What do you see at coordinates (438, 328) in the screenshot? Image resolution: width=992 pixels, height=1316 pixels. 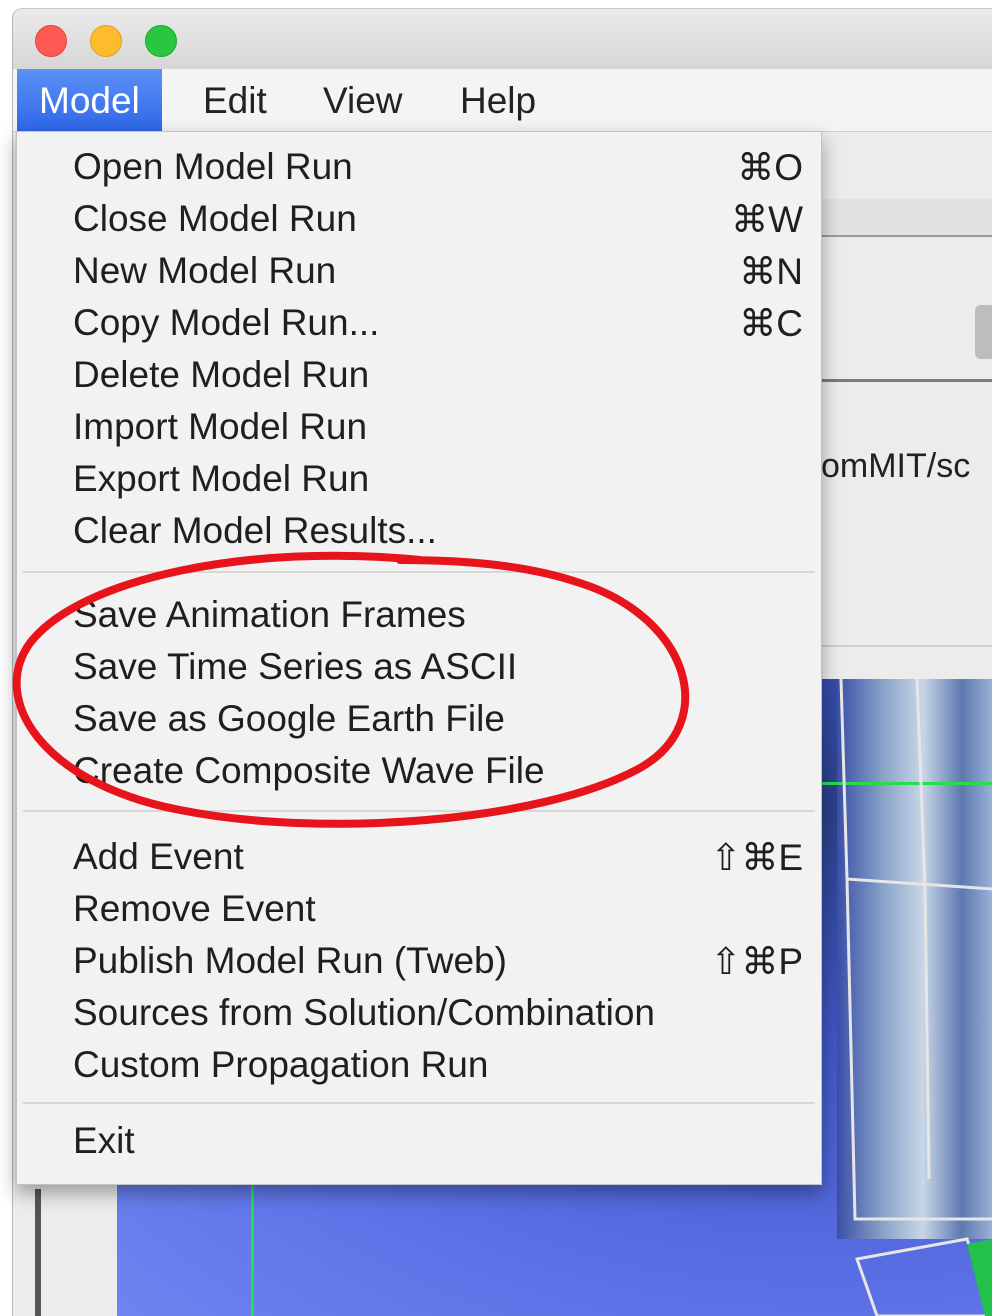 I see `menu-item-copy-model-run: Copy Model Run... ⌘C` at bounding box center [438, 328].